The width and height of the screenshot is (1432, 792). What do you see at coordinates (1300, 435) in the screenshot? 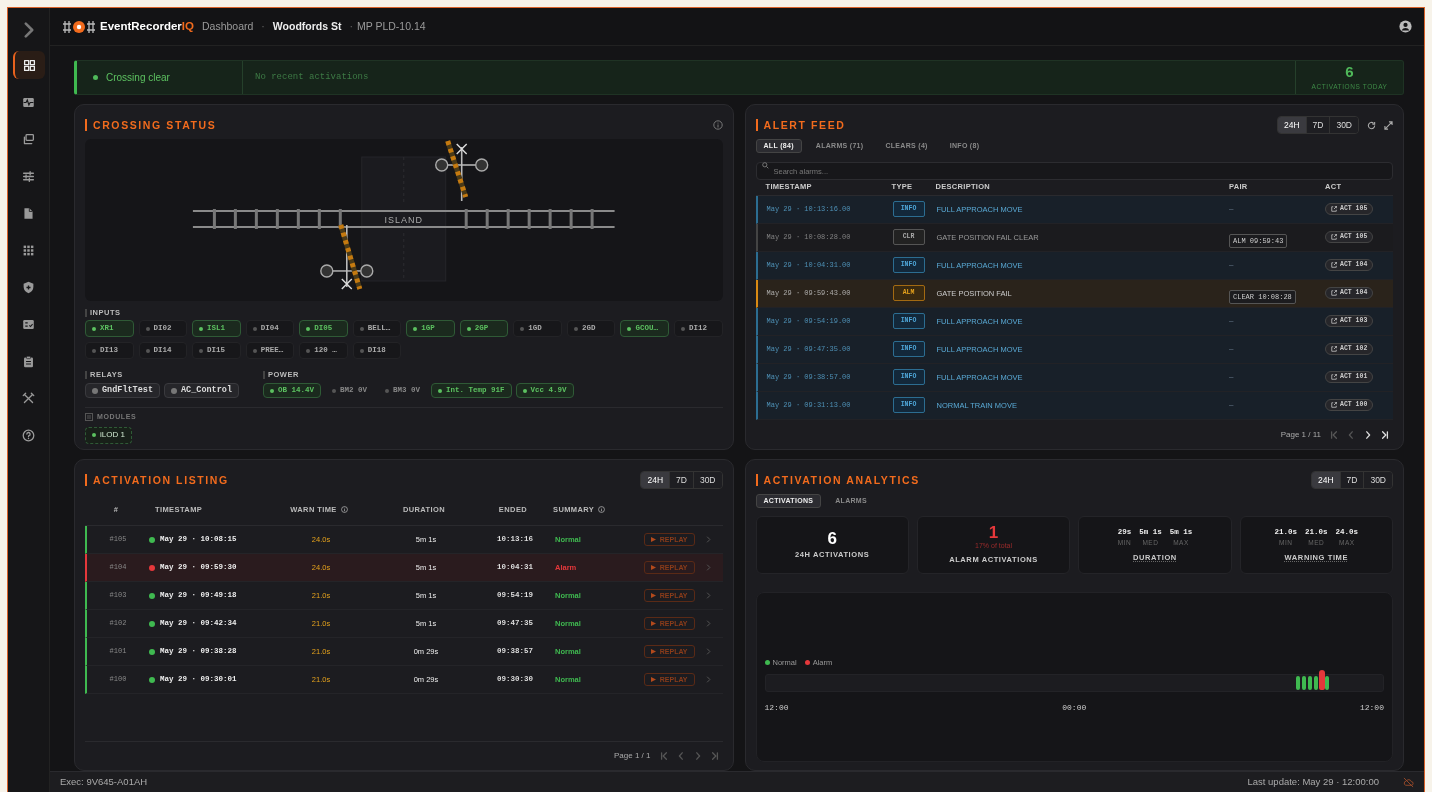
I see `page-indicator: Page 1 / 11` at bounding box center [1300, 435].